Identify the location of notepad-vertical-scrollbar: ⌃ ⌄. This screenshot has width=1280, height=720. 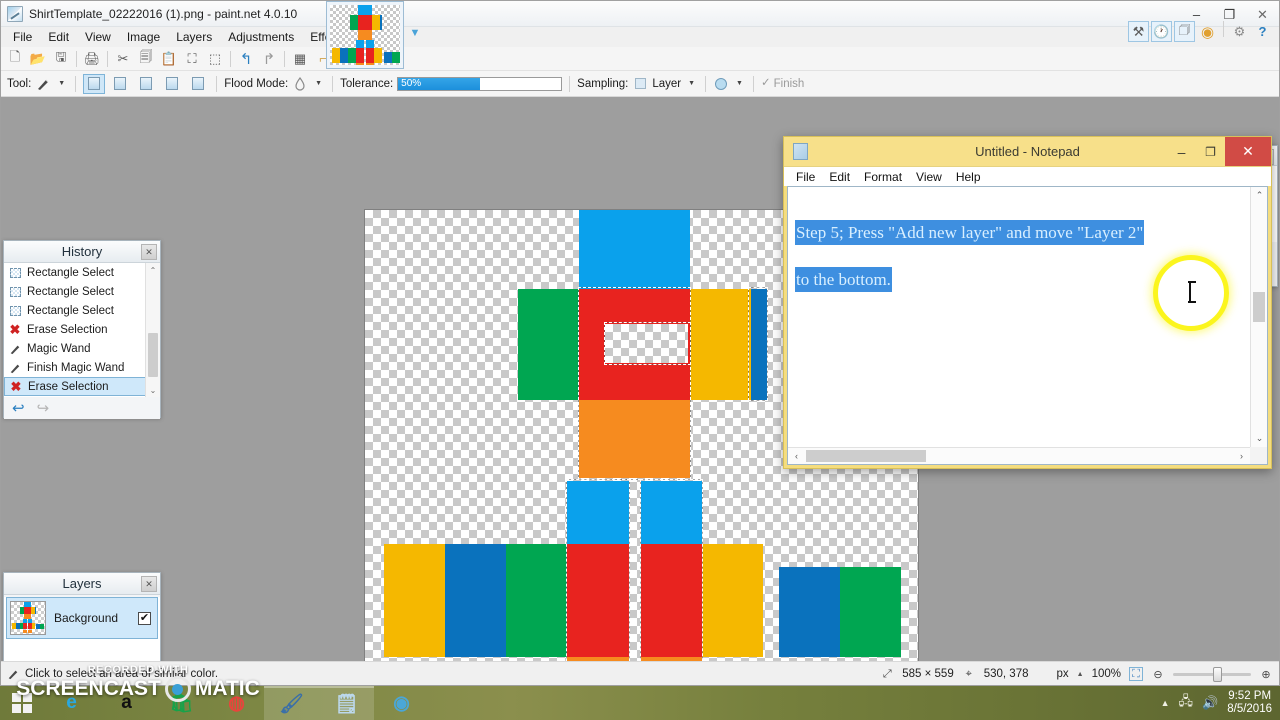
(1258, 317).